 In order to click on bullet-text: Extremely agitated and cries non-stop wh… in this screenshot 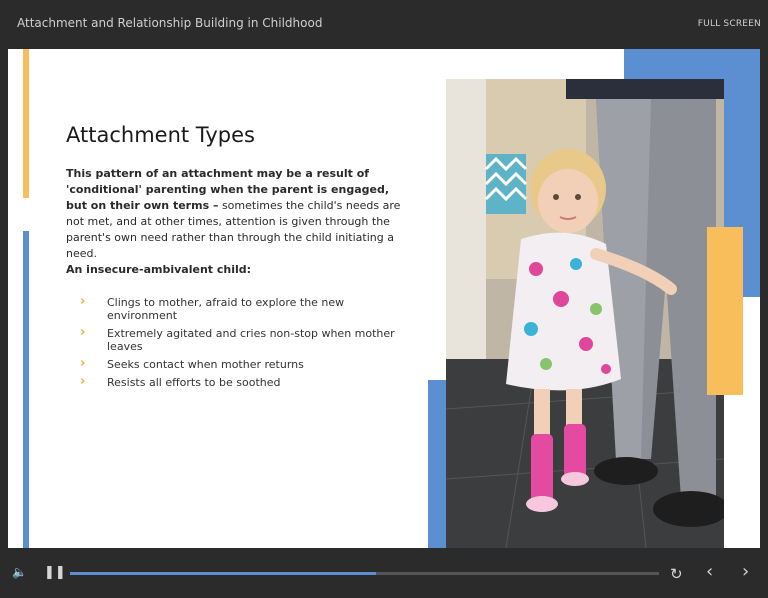, I will do `click(251, 340)`.